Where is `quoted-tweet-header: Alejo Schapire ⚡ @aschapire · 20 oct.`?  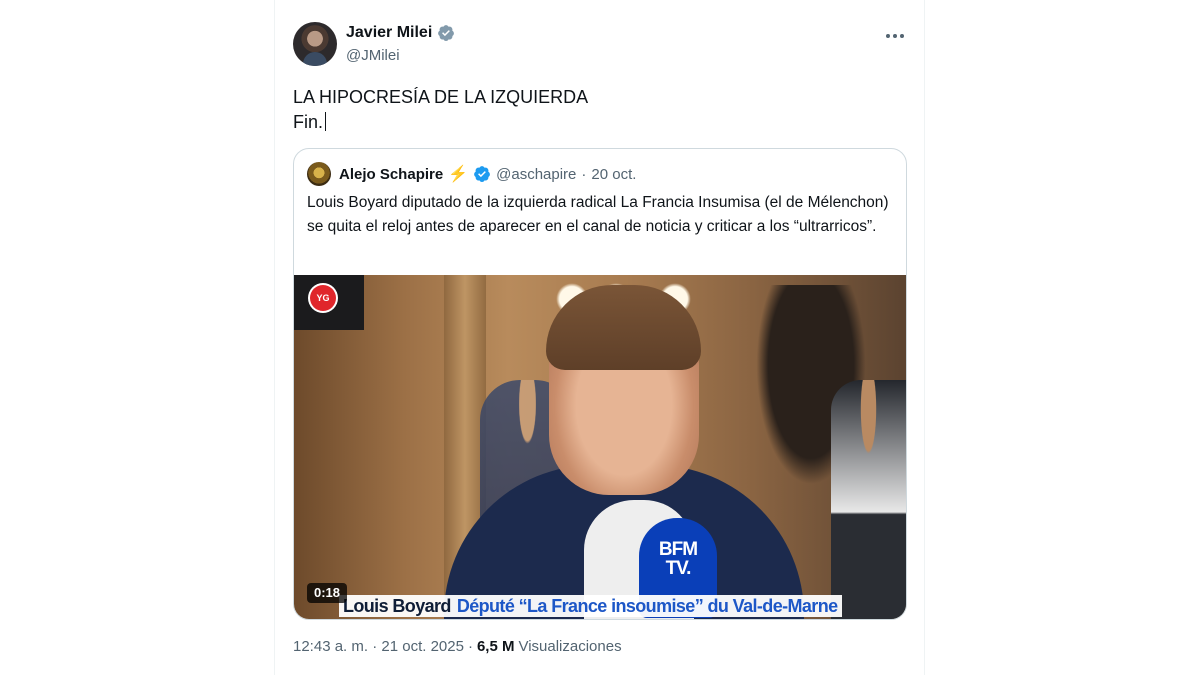 quoted-tweet-header: Alejo Schapire ⚡ @aschapire · 20 oct. is located at coordinates (471, 174).